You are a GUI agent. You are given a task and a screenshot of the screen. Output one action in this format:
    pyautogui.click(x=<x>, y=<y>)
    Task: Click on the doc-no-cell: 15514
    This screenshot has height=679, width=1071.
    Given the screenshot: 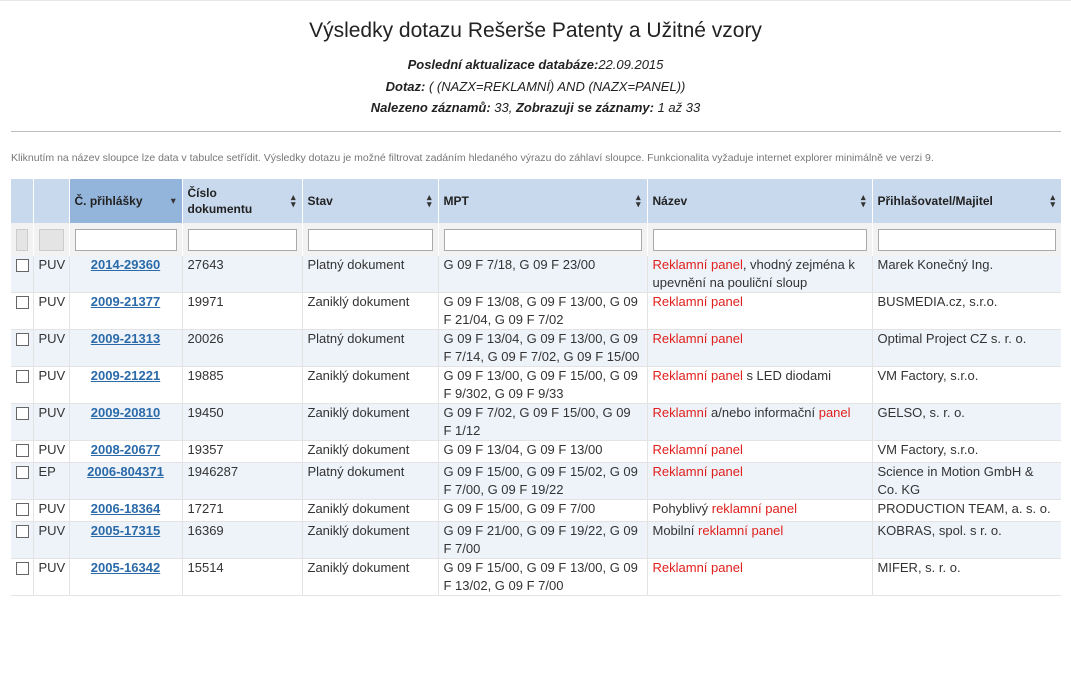 What is the action you would take?
    pyautogui.click(x=242, y=577)
    